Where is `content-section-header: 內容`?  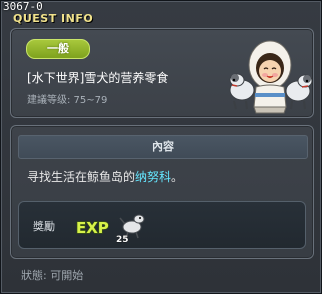 content-section-header: 內容 is located at coordinates (163, 147).